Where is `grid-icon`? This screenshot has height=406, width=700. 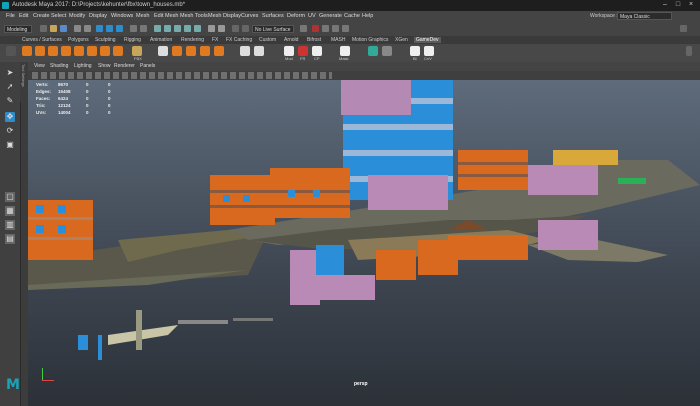 grid-icon is located at coordinates (387, 51).